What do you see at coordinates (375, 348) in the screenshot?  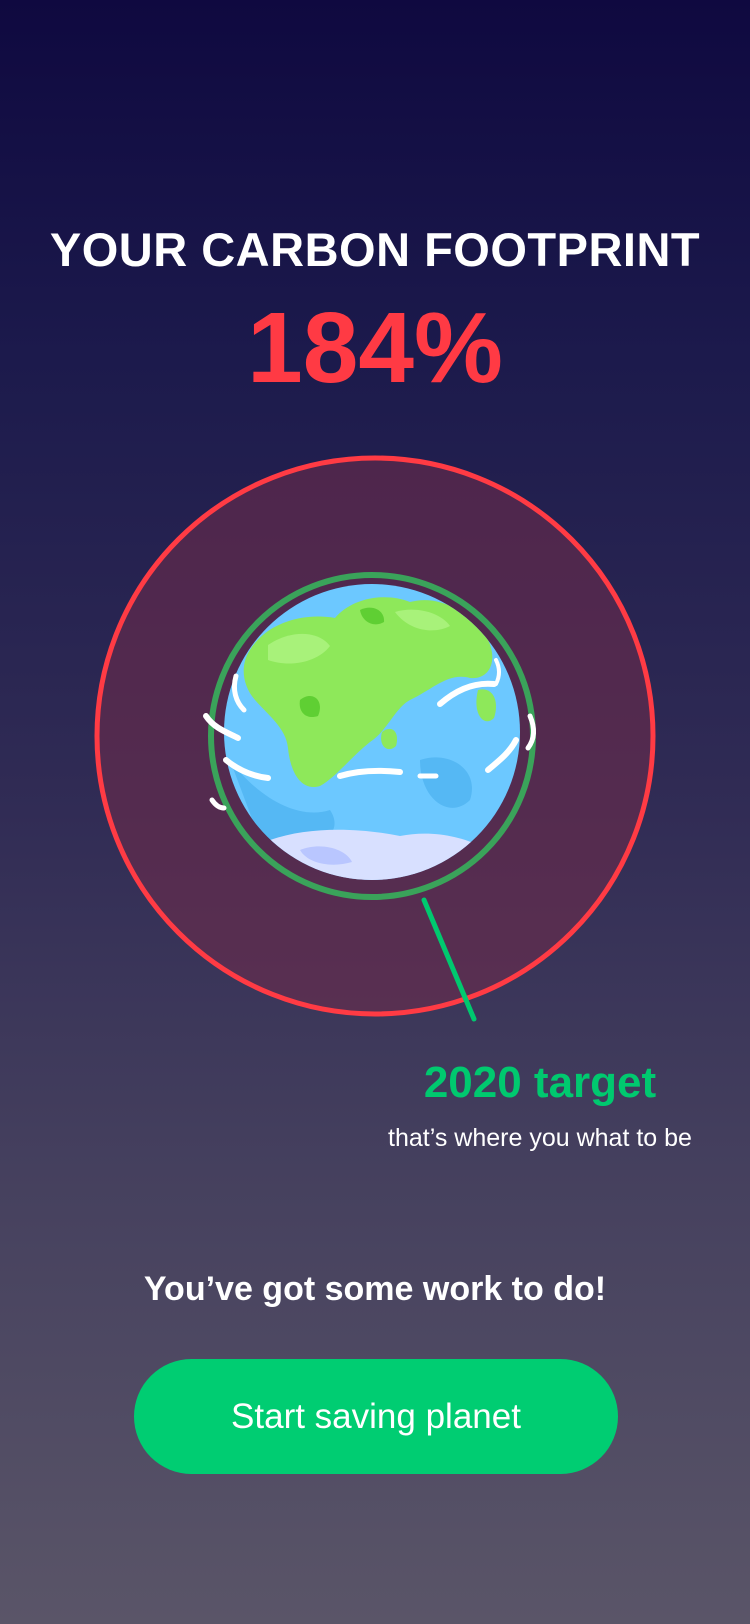 I see `footprint-percent: 184%` at bounding box center [375, 348].